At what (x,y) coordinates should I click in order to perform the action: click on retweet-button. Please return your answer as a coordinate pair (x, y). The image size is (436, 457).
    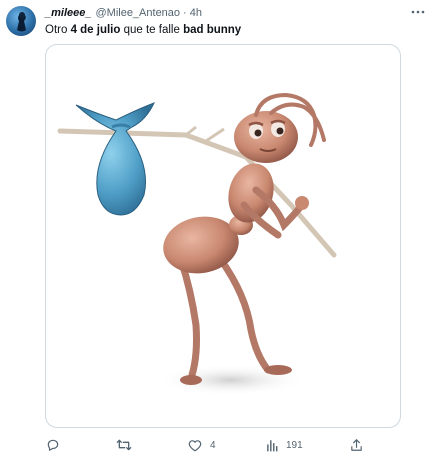
    Looking at the image, I should click on (128, 445).